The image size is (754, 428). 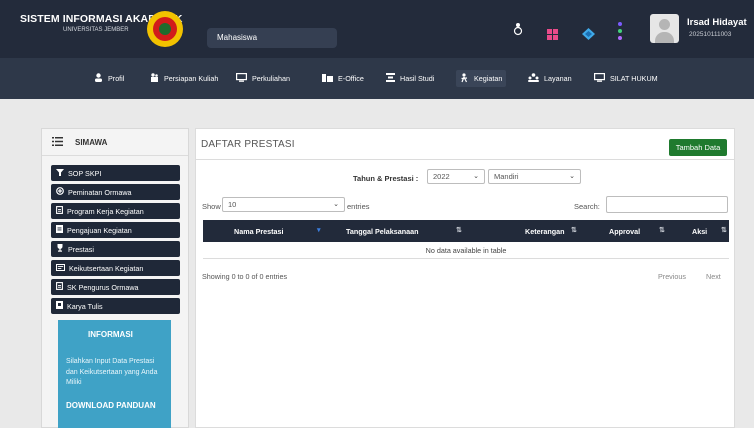 What do you see at coordinates (717, 22) in the screenshot?
I see `user-name: Irsad Hidayat` at bounding box center [717, 22].